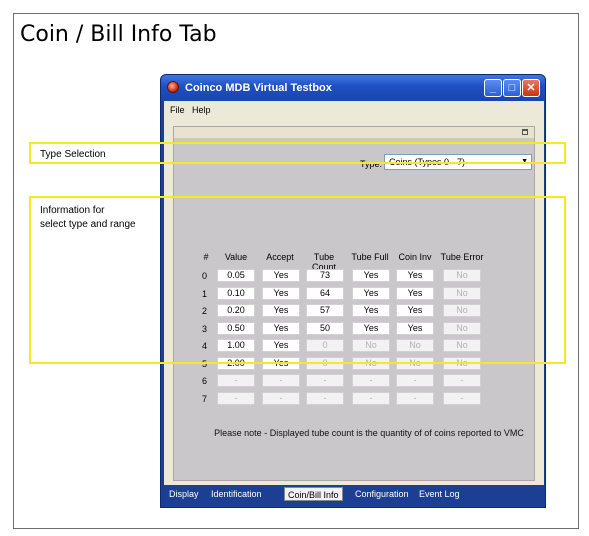  What do you see at coordinates (205, 398) in the screenshot?
I see `row-index: 7` at bounding box center [205, 398].